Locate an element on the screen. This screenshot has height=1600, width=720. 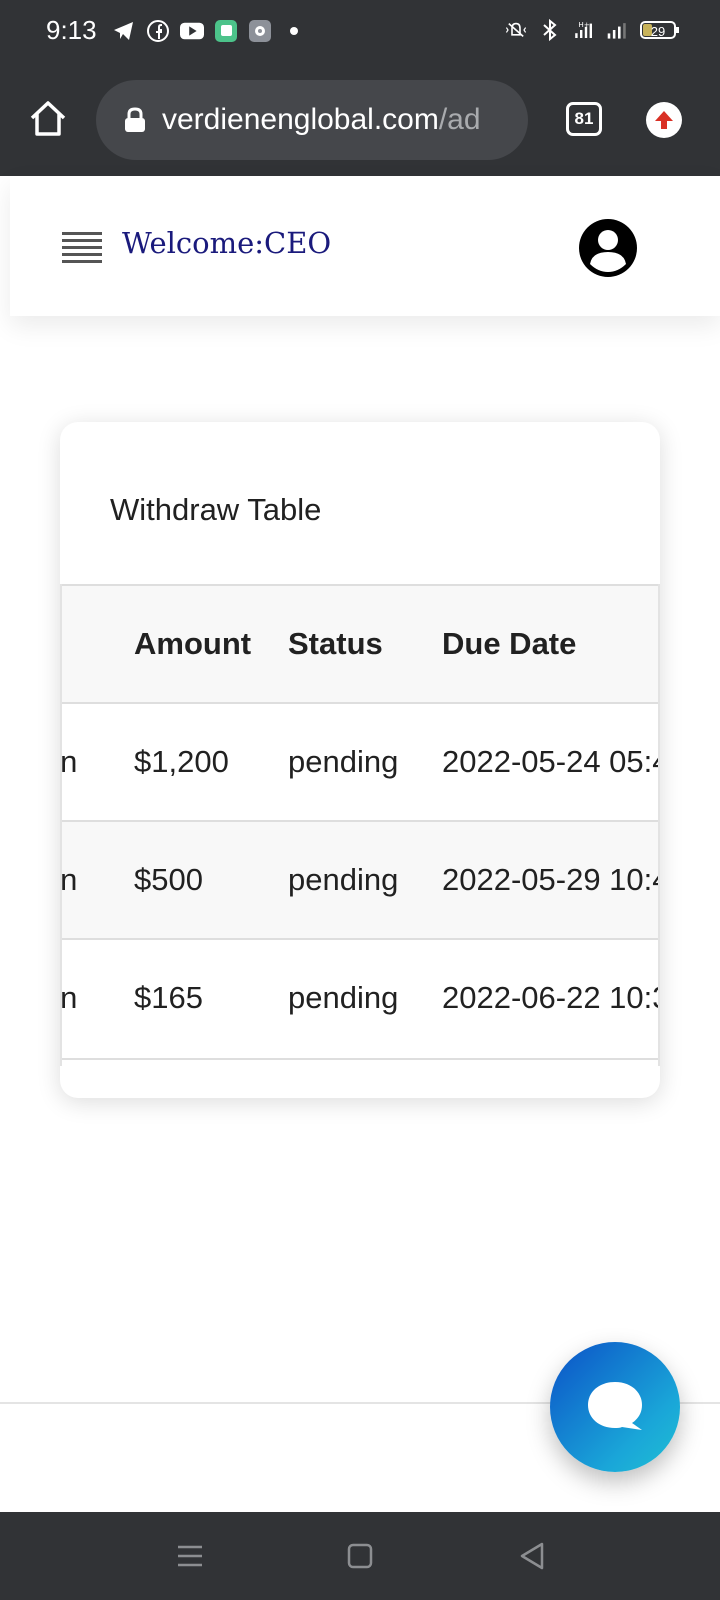
system-navigation-bar is located at coordinates (360, 1556).